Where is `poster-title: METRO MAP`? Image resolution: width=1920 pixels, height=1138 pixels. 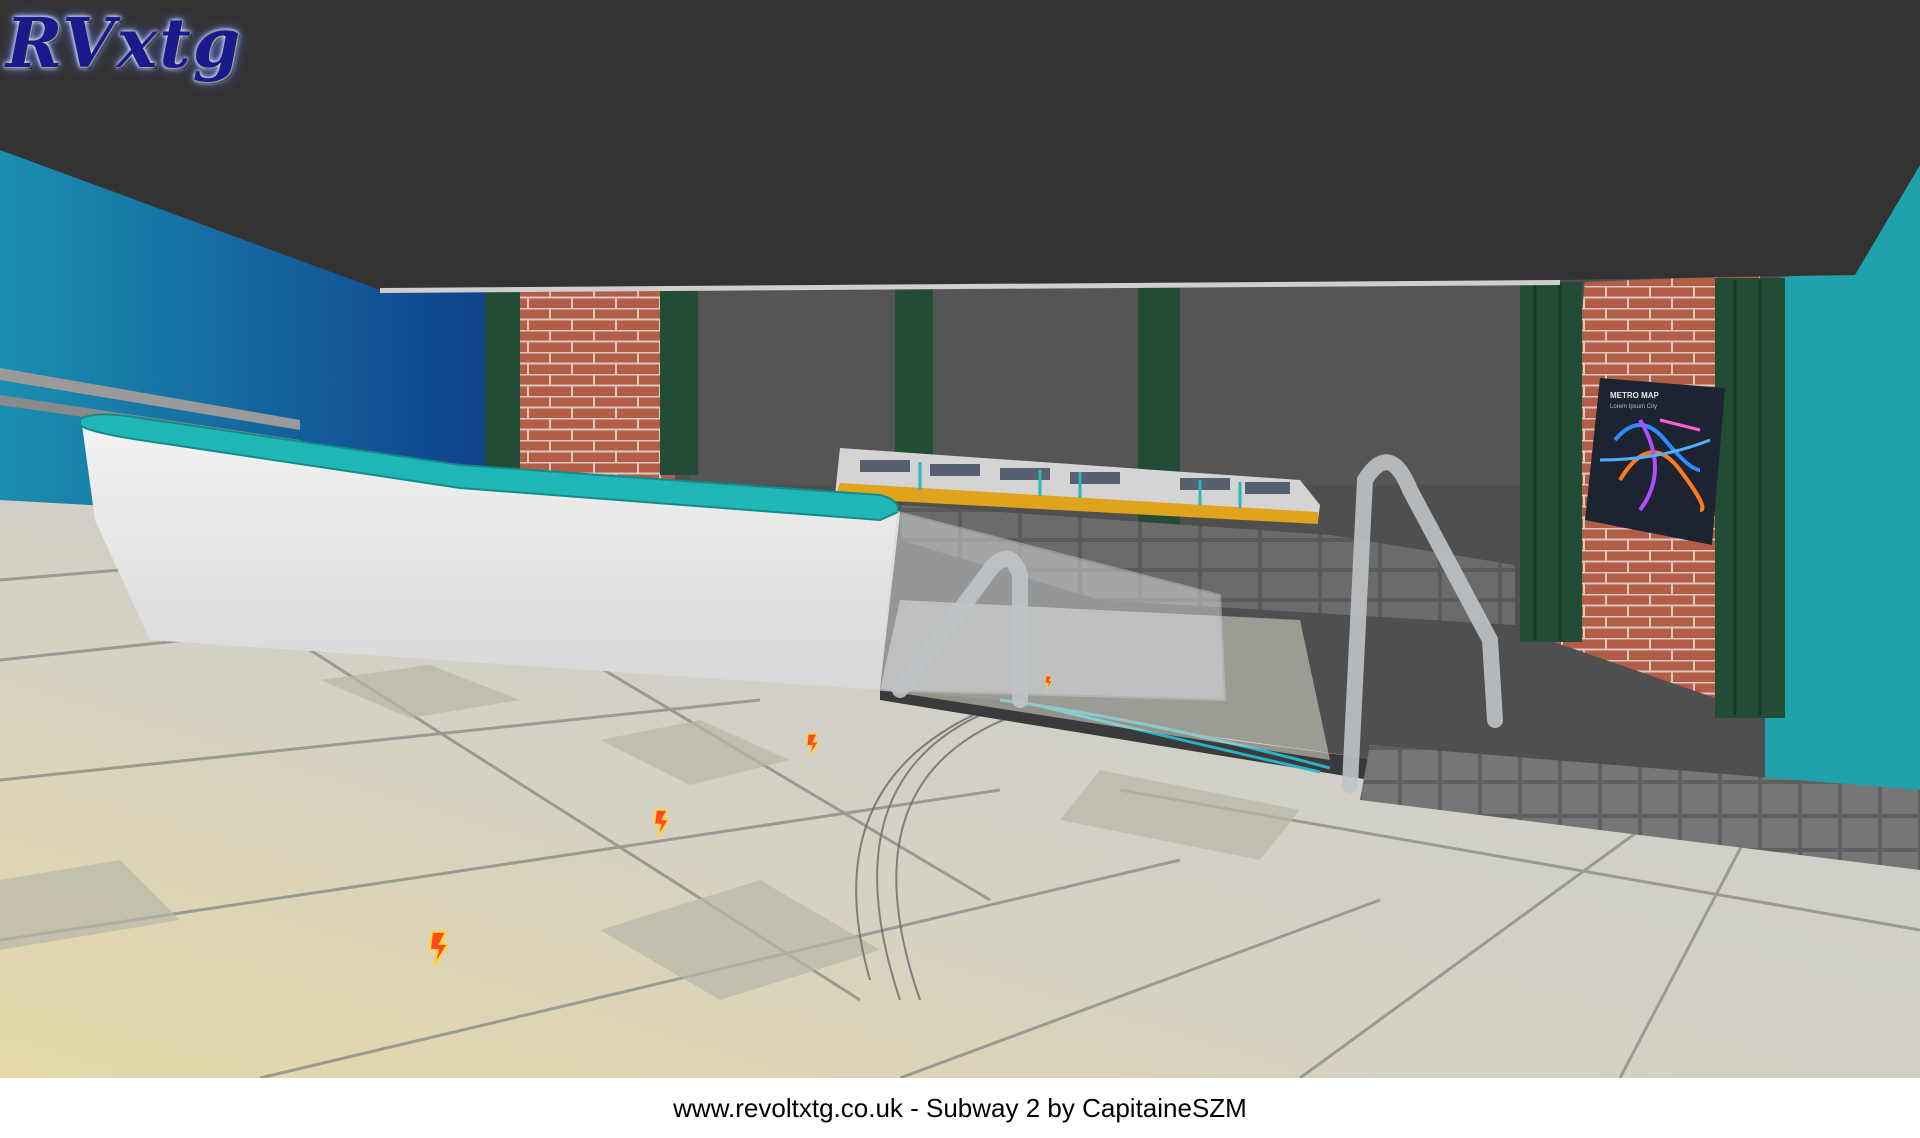
poster-title: METRO MAP is located at coordinates (1635, 395).